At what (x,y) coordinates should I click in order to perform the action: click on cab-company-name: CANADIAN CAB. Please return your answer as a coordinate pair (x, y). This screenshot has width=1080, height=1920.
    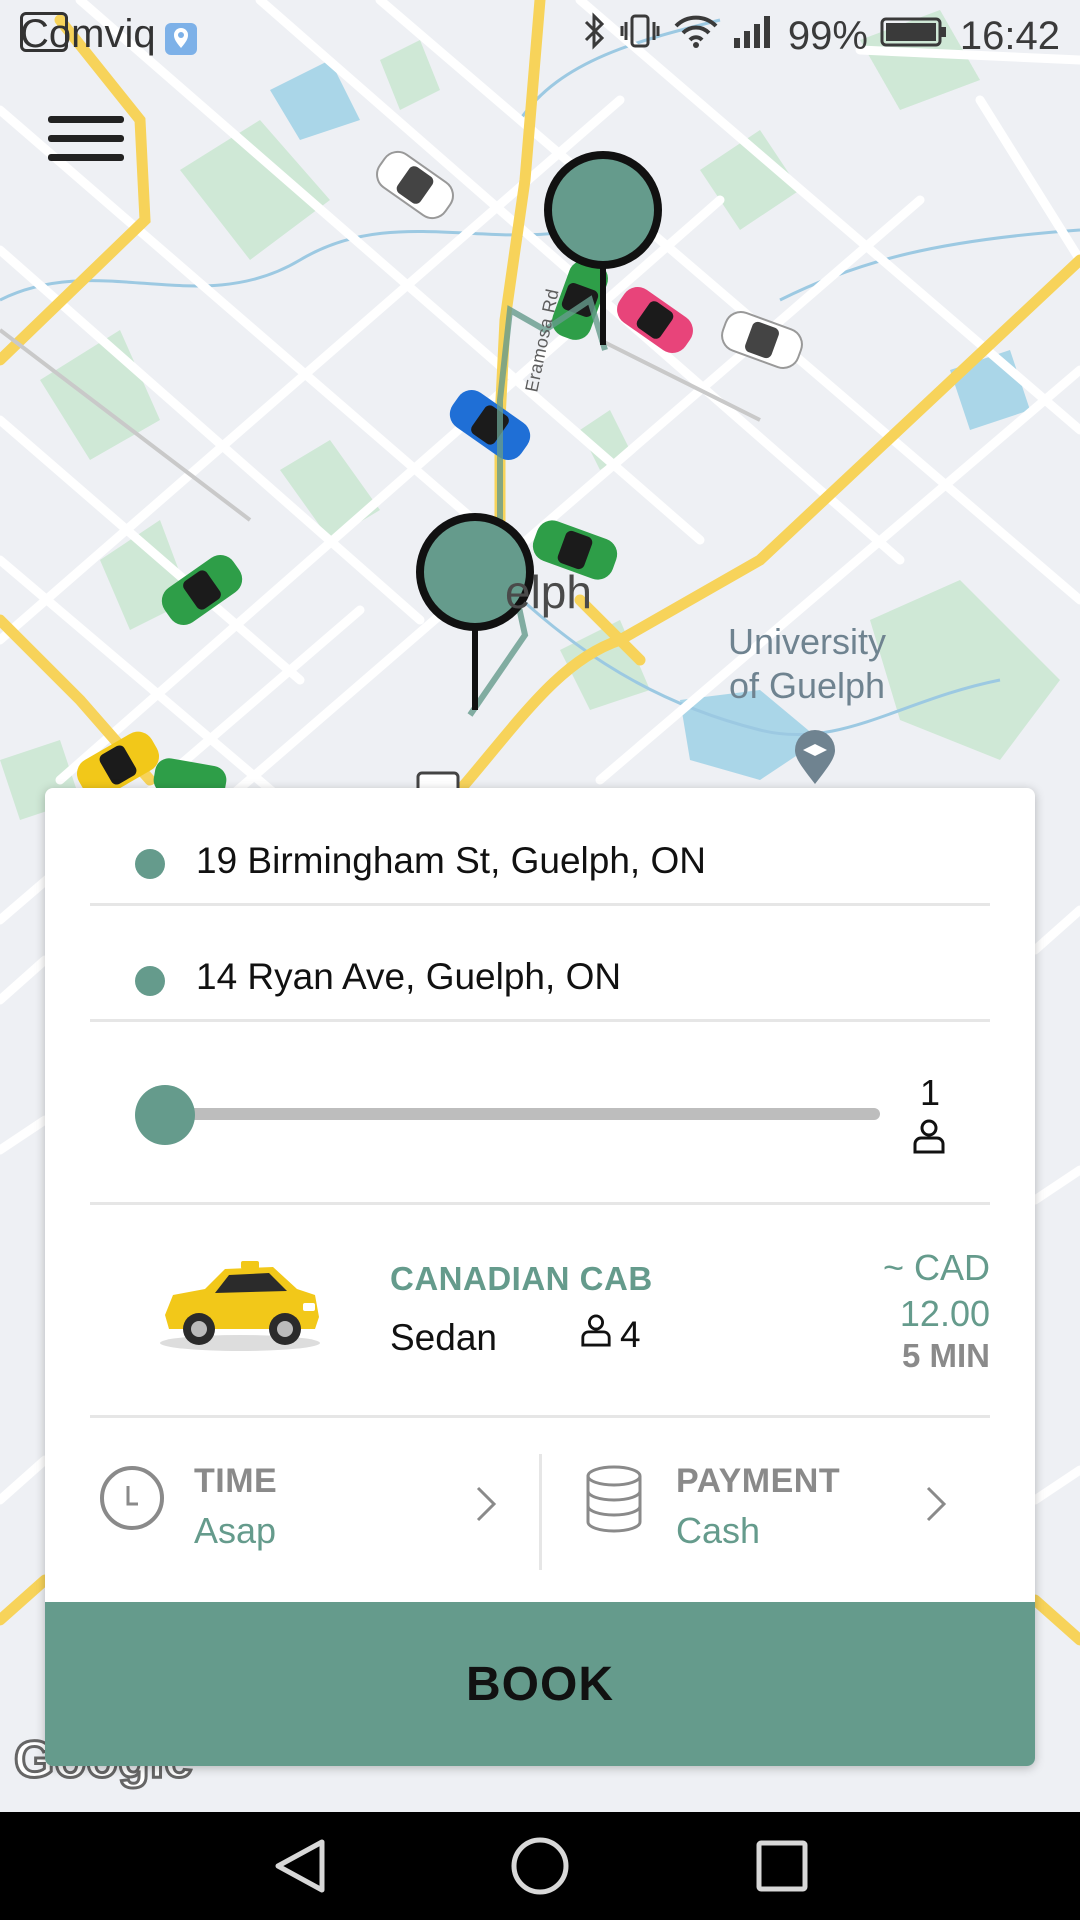
    Looking at the image, I should click on (521, 1278).